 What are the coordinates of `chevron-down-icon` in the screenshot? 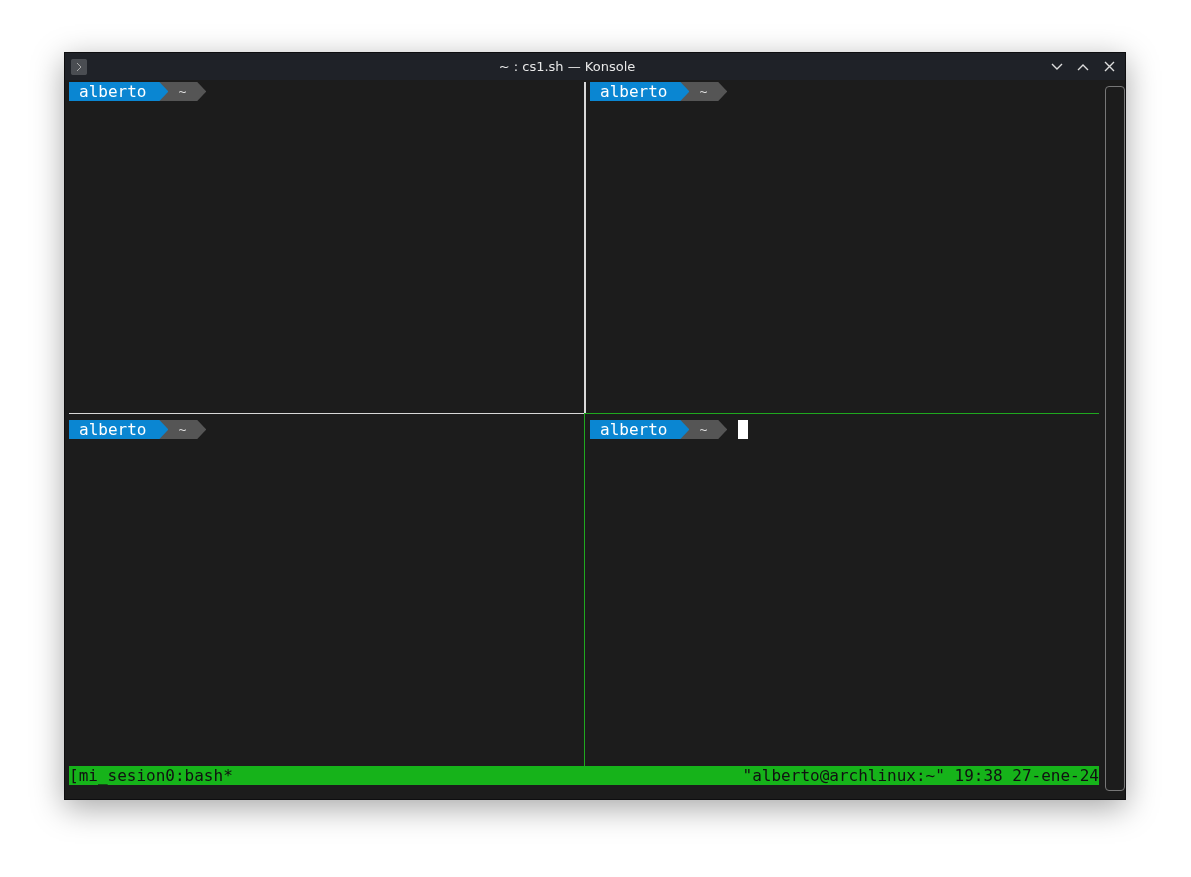 It's located at (1057, 66).